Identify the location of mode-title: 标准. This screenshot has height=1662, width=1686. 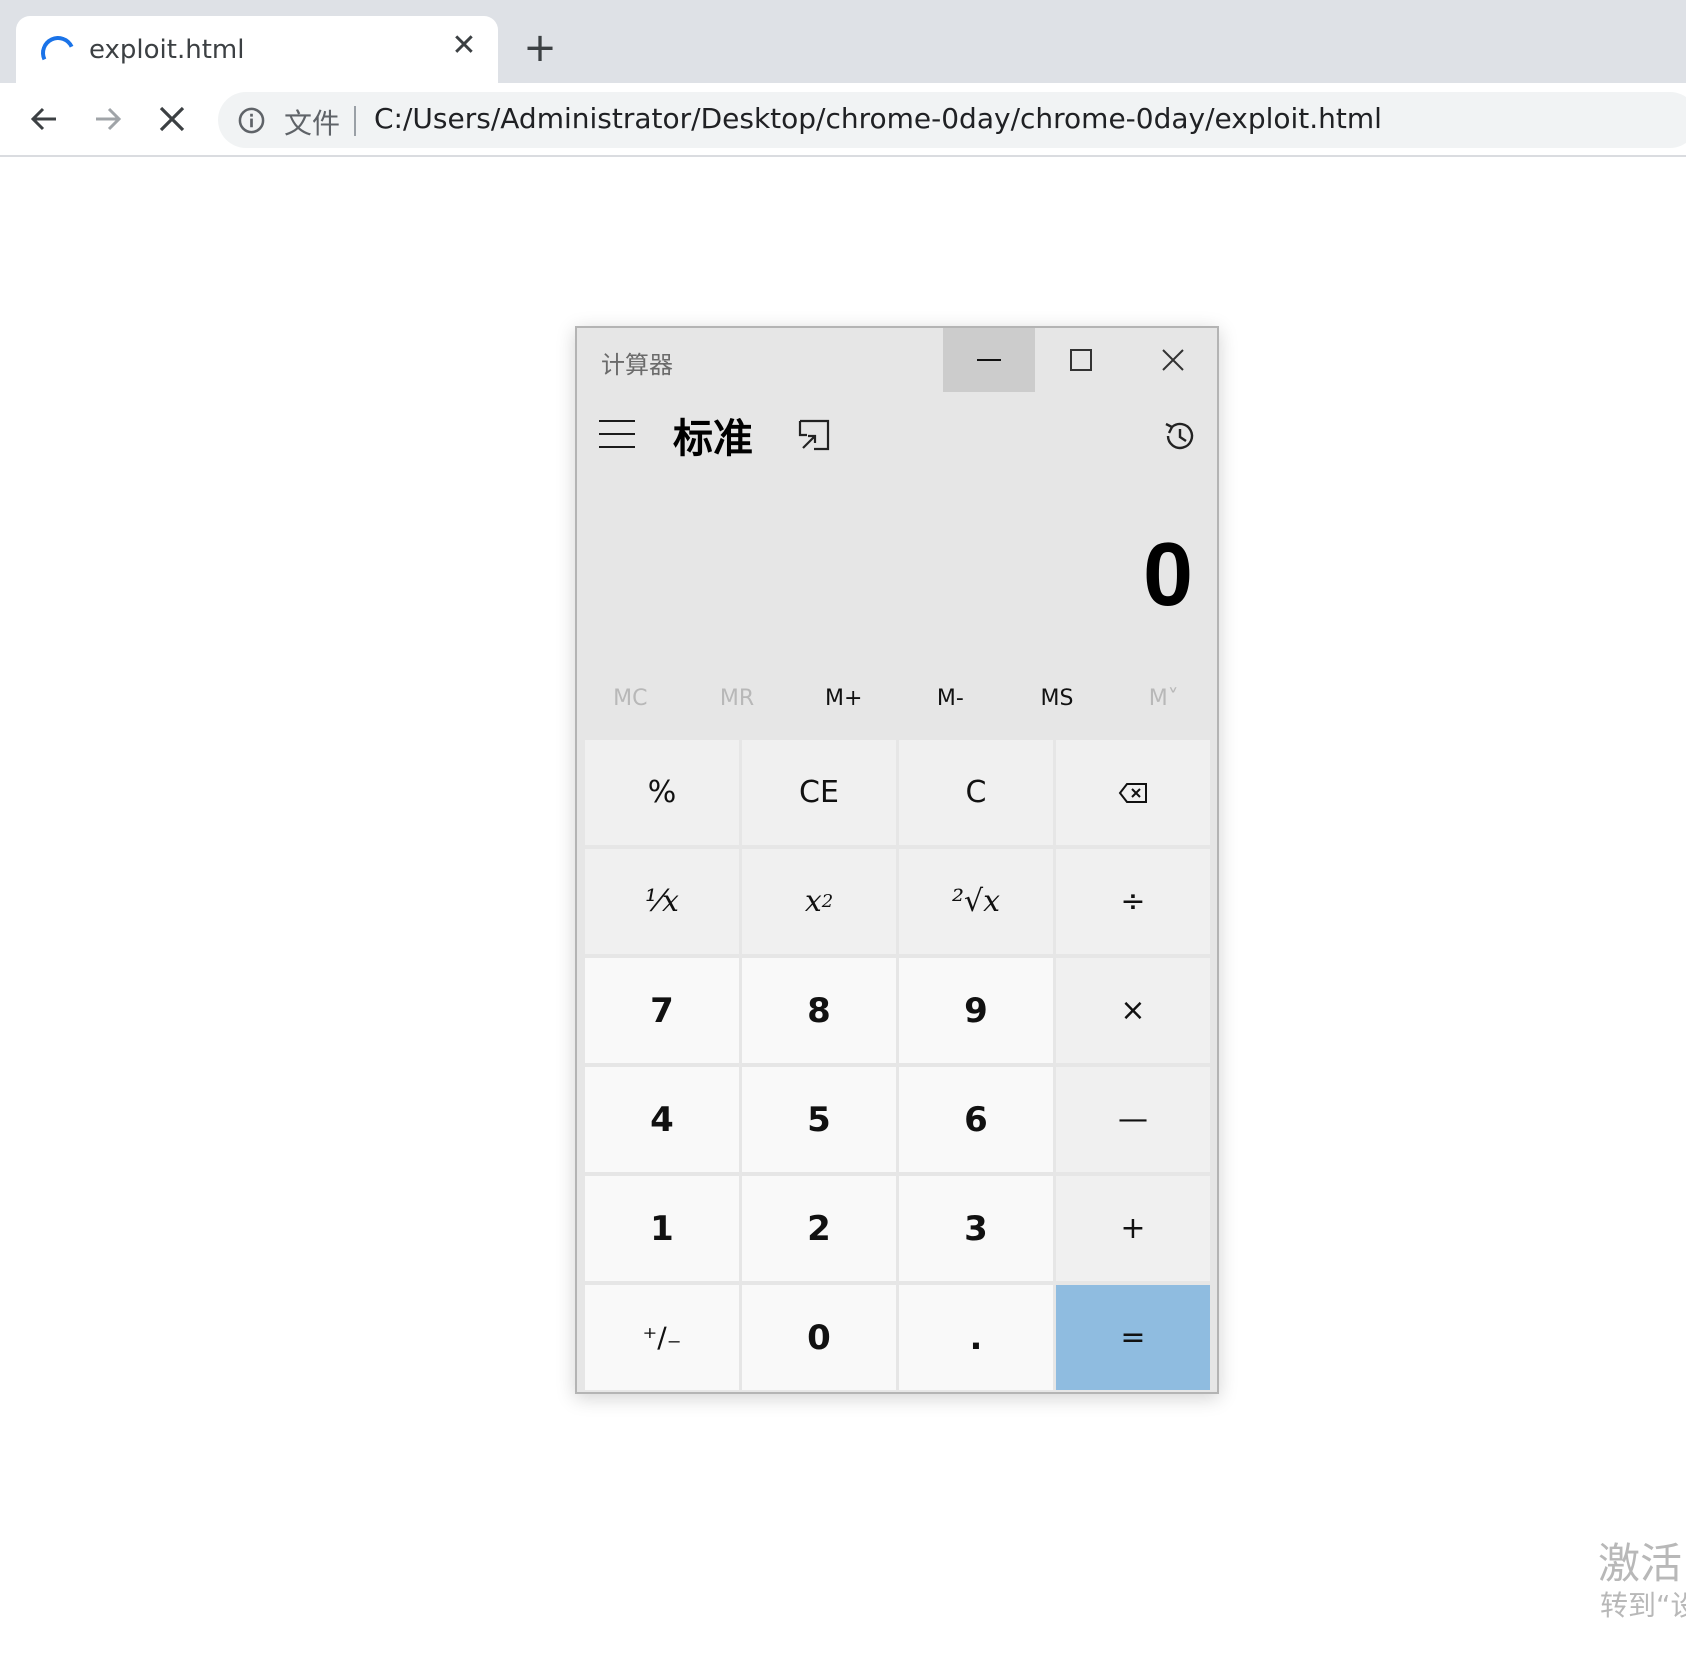
(713, 439).